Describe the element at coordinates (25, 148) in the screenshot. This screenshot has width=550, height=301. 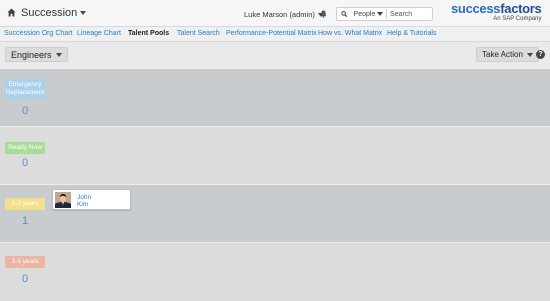
I see `row-label: Ready Now` at that location.